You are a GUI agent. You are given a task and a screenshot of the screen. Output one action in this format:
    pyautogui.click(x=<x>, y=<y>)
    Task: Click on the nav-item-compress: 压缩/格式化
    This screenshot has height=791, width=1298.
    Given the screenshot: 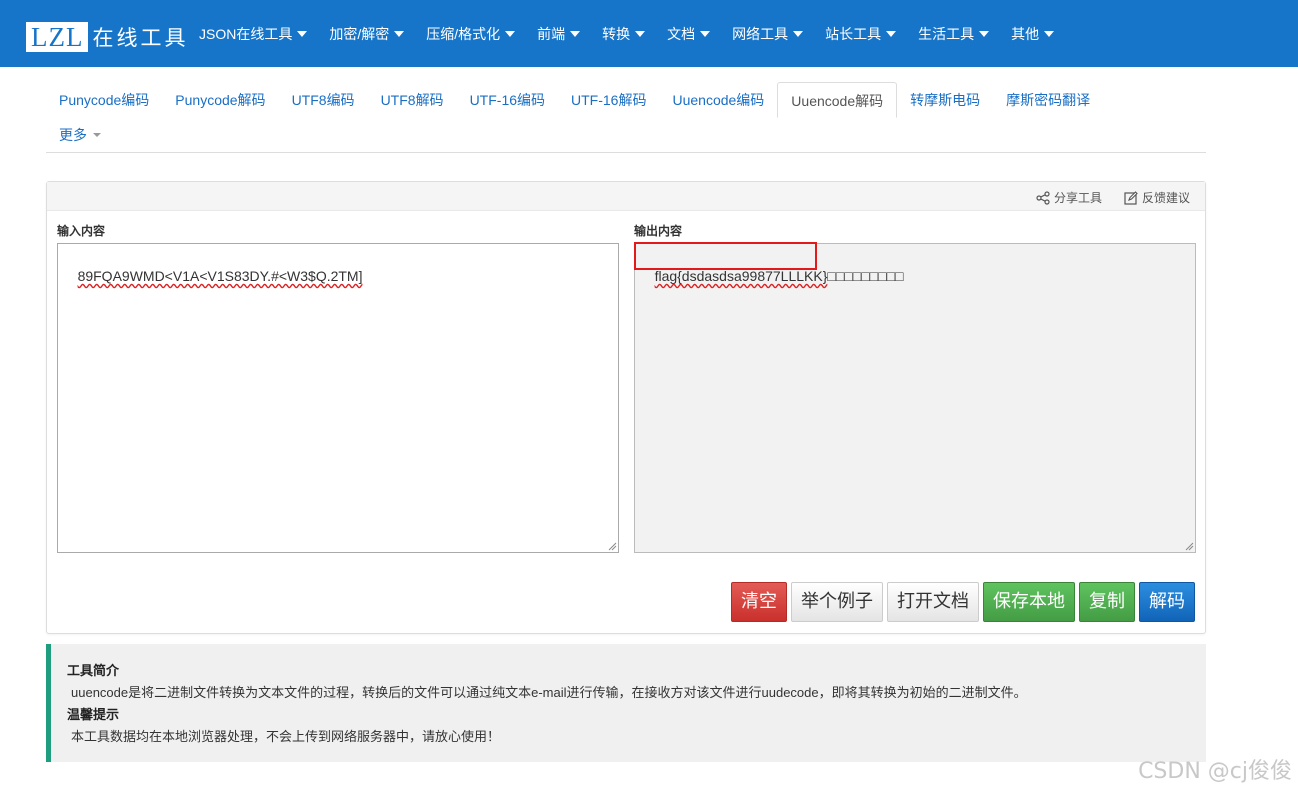 What is the action you would take?
    pyautogui.click(x=471, y=34)
    